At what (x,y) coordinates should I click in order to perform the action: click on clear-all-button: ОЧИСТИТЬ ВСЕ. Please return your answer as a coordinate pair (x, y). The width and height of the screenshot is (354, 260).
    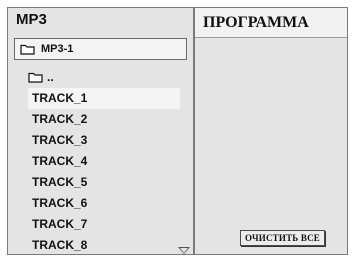
    Looking at the image, I should click on (282, 238).